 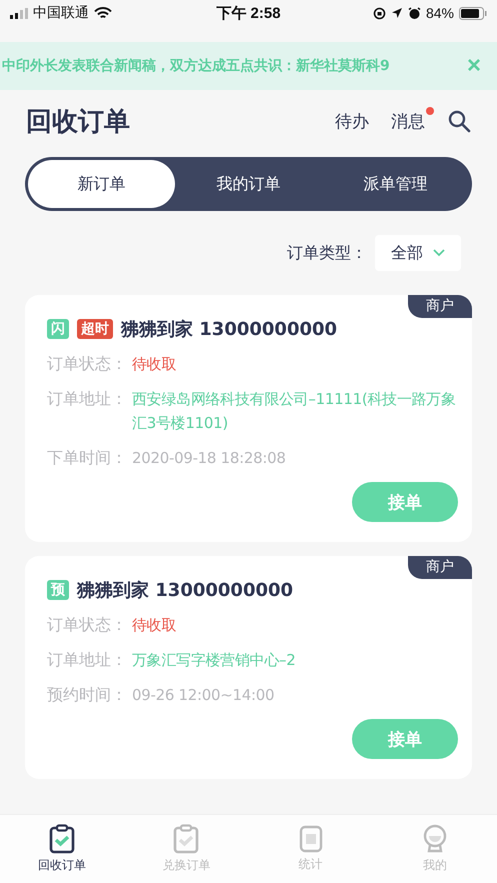 I want to click on battery-percent: 84%, so click(x=440, y=13).